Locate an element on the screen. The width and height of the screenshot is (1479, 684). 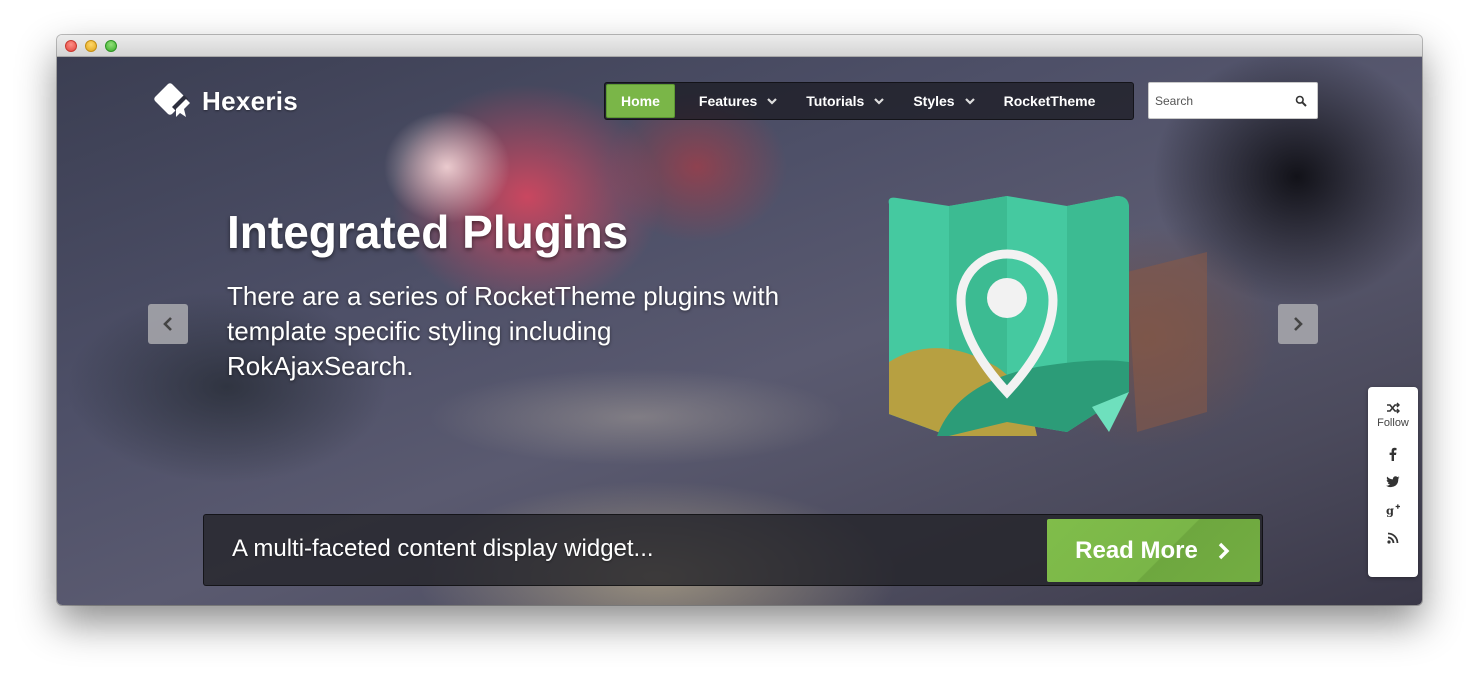
social-follow-panel: Follow g is located at coordinates (1393, 482).